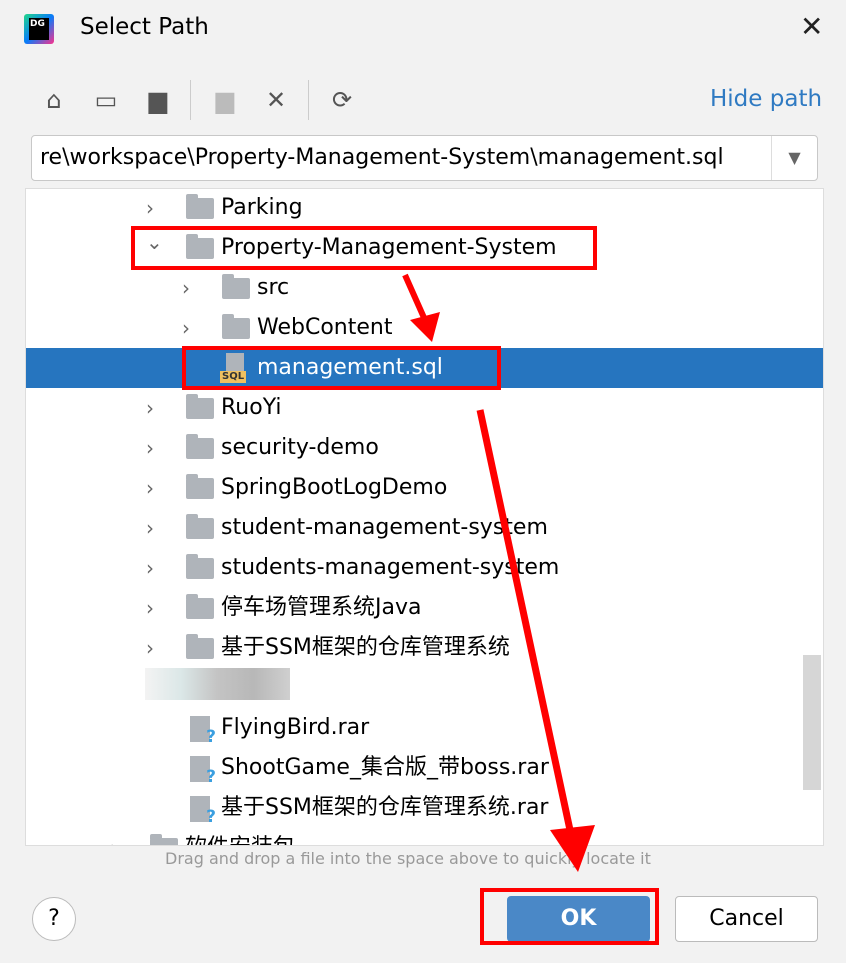 The width and height of the screenshot is (846, 963). What do you see at coordinates (525, 620) in the screenshot?
I see `arrow-to-ok` at bounding box center [525, 620].